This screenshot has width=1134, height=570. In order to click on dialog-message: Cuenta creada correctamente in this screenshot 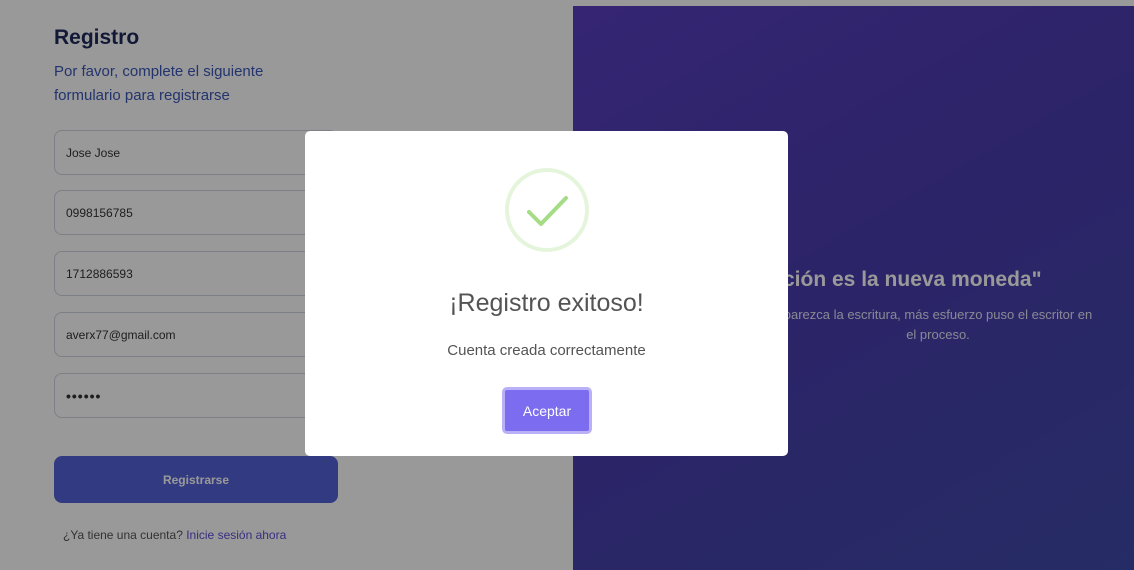, I will do `click(546, 350)`.